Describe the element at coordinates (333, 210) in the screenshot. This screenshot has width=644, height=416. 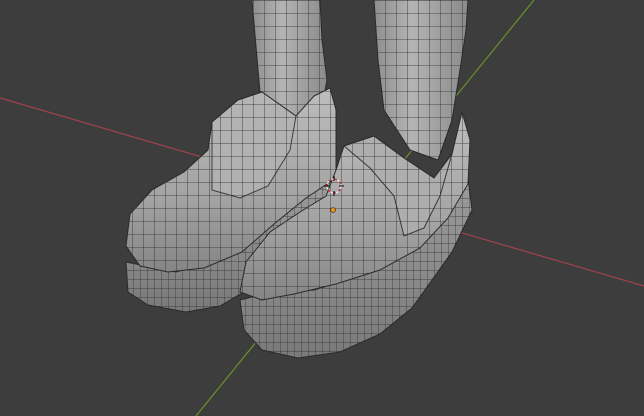
I see `object-origin` at that location.